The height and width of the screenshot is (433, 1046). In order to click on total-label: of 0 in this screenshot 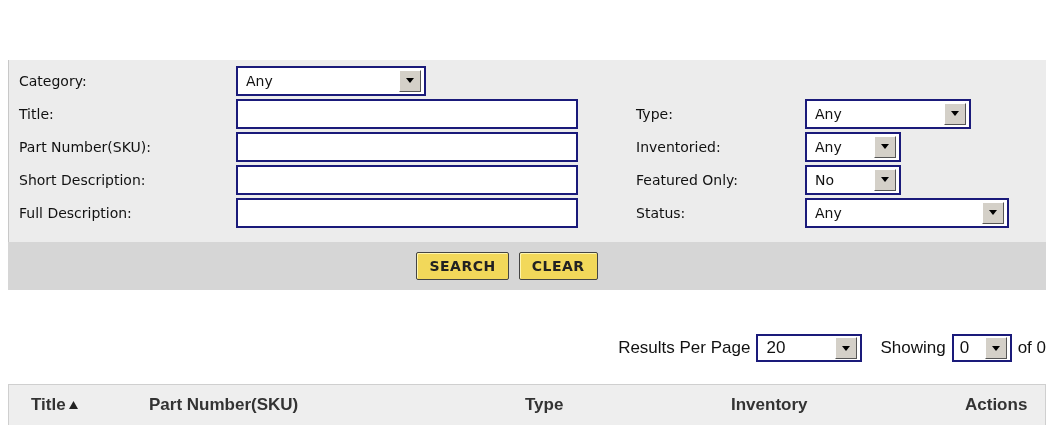, I will do `click(1031, 348)`.